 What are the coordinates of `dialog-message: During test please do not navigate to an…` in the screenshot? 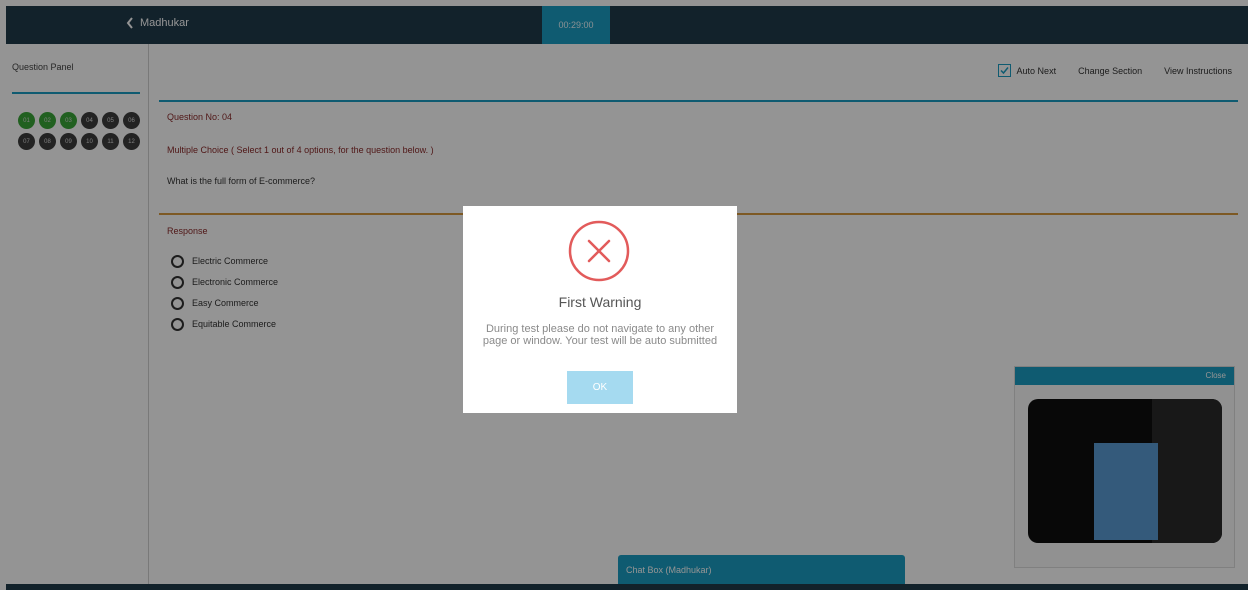 It's located at (600, 335).